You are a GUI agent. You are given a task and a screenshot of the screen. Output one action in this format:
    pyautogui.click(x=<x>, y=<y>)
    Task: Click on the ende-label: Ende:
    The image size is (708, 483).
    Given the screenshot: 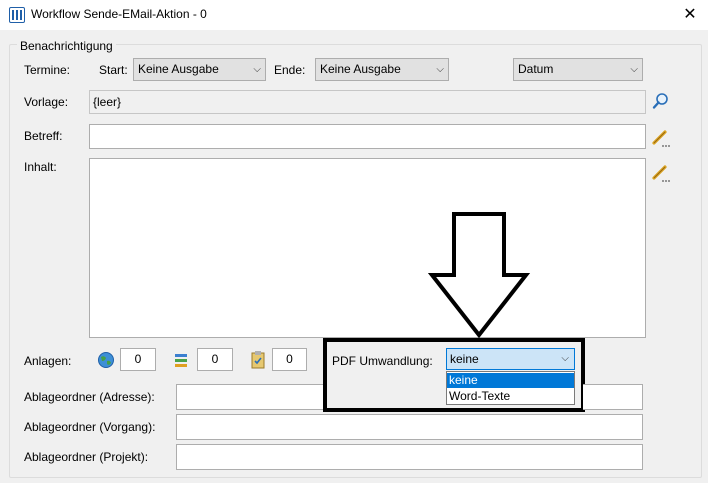 What is the action you would take?
    pyautogui.click(x=290, y=70)
    